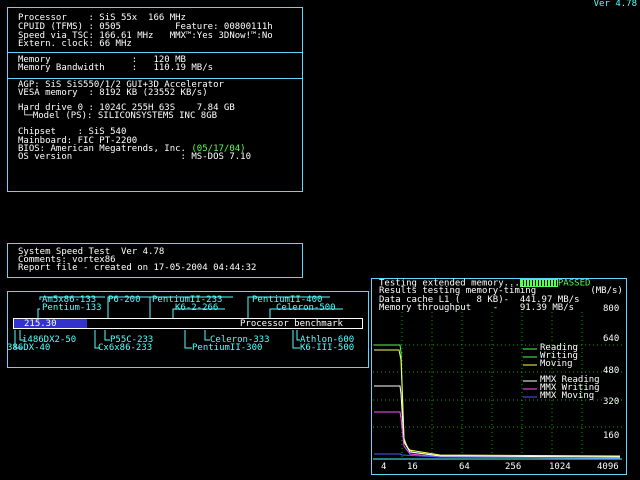 This screenshot has height=480, width=640. Describe the element at coordinates (556, 364) in the screenshot. I see `legend-moving: Moving` at that location.